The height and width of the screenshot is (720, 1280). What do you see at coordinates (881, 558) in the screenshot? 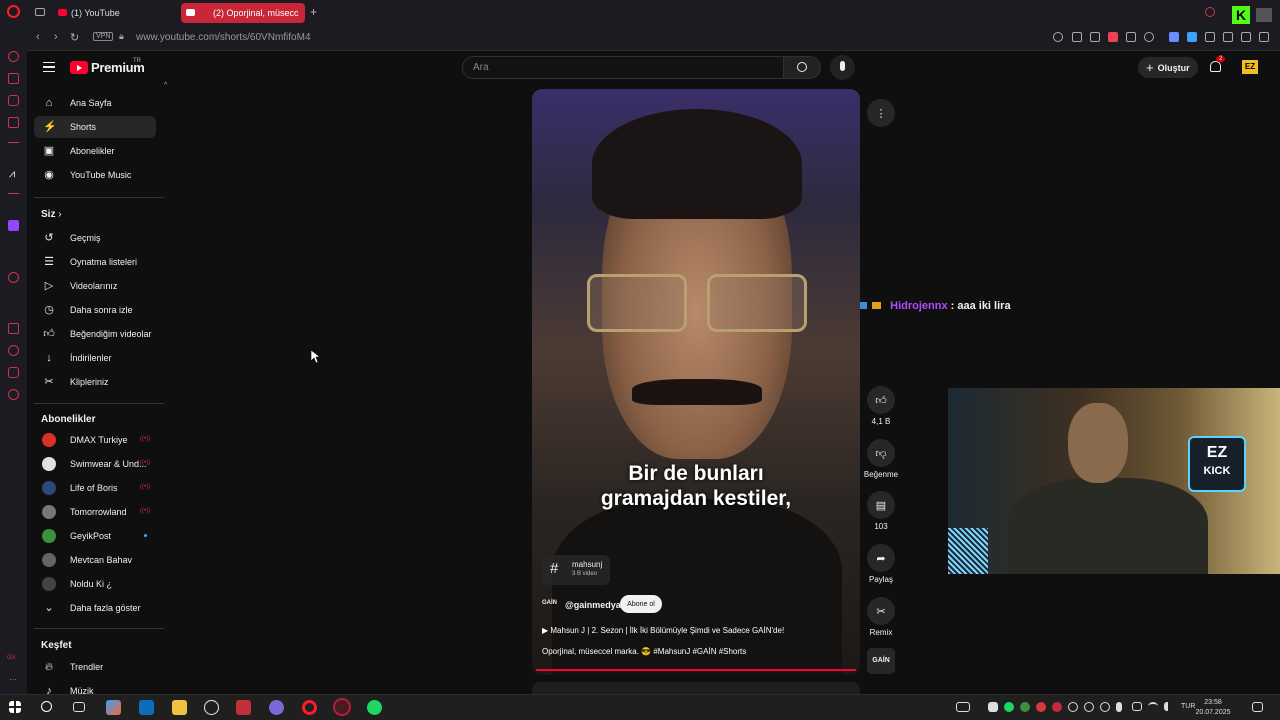
I see `share-button: ➦` at bounding box center [881, 558].